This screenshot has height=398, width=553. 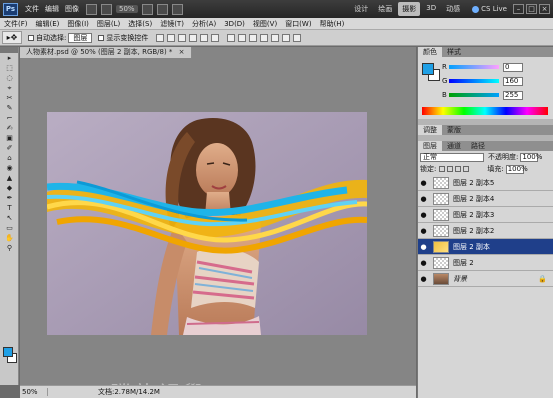 What do you see at coordinates (34, 392) in the screenshot?
I see `status-zoom: 50%` at bounding box center [34, 392].